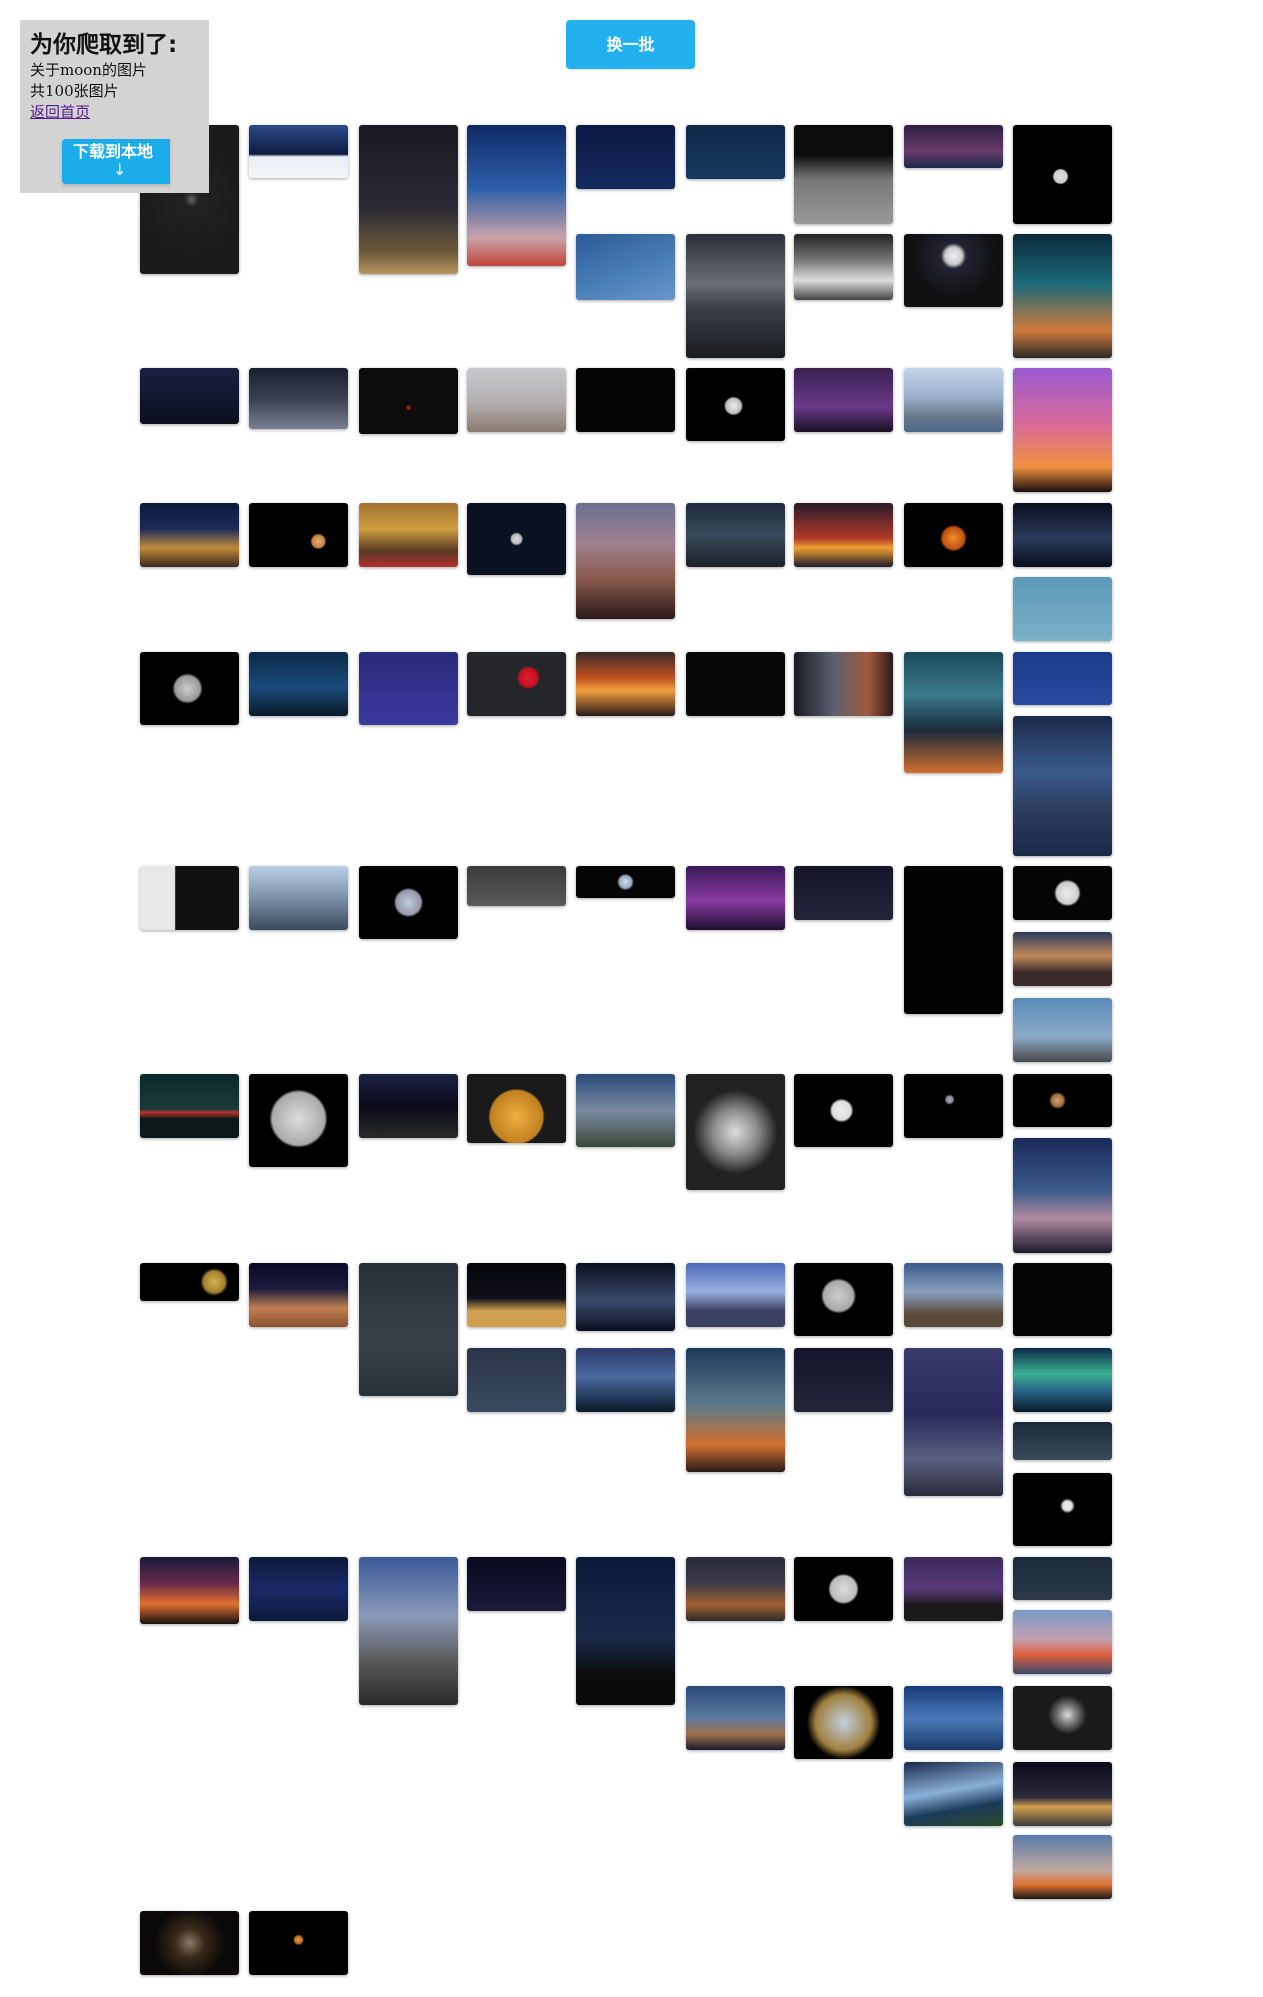 The width and height of the screenshot is (1263, 1997). I want to click on refresh-button: 换一批, so click(630, 44).